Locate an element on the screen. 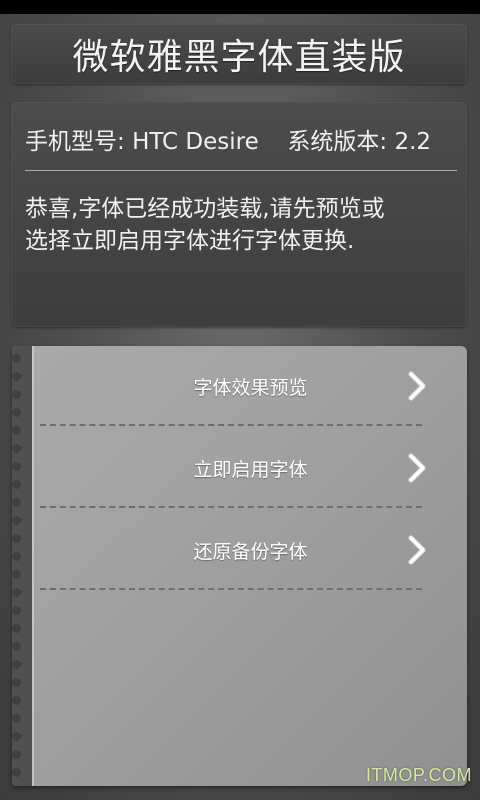  device-info-line: 手机型号: HTC Desire 系统版本: 2.2 is located at coordinates (240, 139).